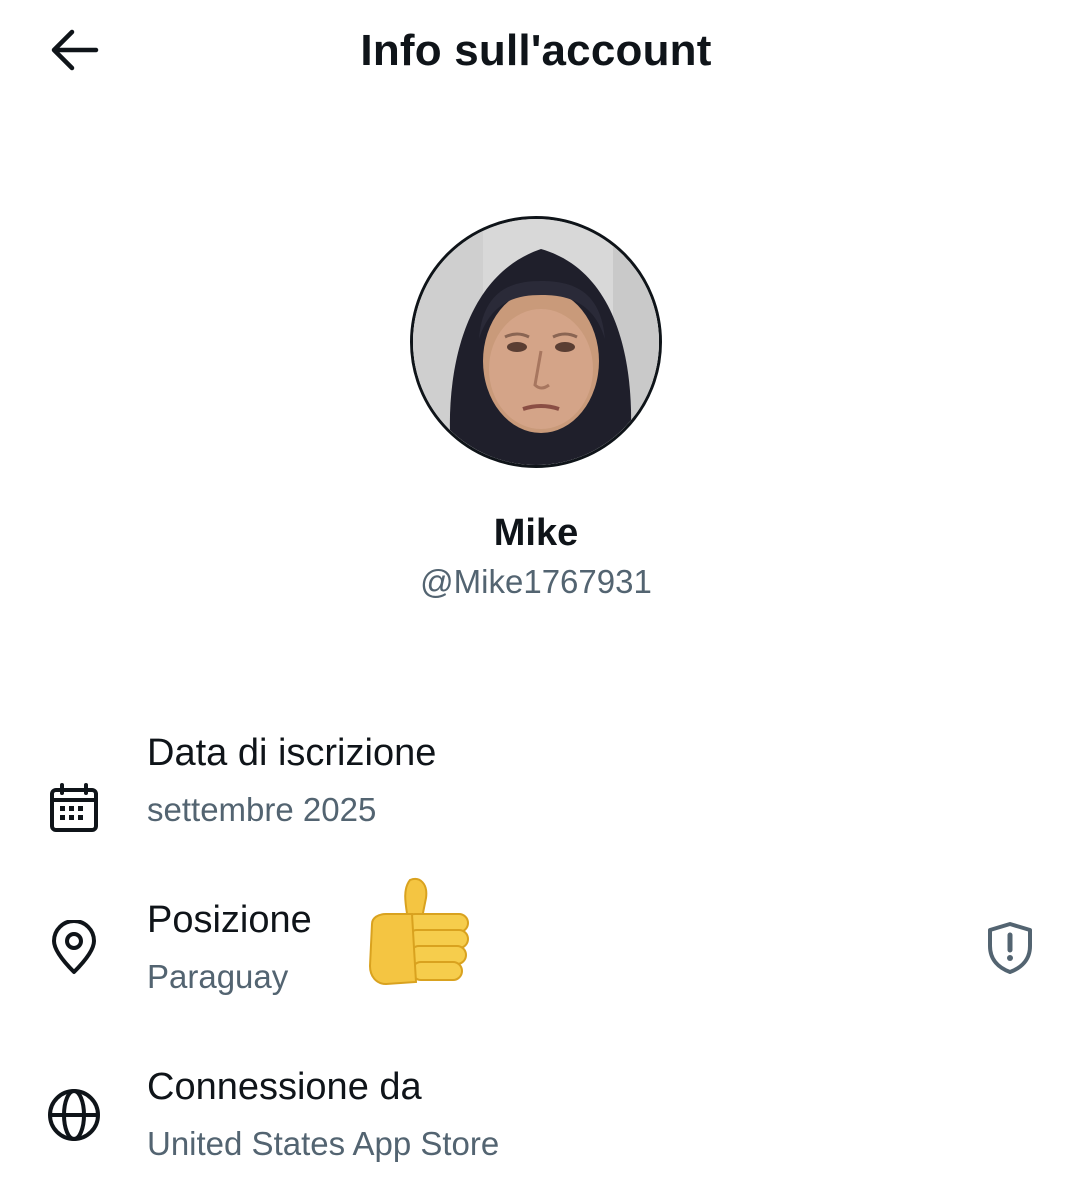  Describe the element at coordinates (420, 933) in the screenshot. I see `thumbs-up-emoji` at that location.